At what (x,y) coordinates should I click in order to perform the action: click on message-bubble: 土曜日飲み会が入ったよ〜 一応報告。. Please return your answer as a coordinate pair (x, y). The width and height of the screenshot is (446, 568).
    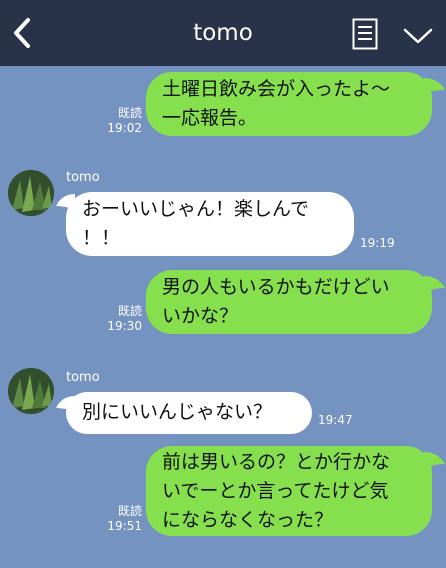
    Looking at the image, I should click on (289, 104).